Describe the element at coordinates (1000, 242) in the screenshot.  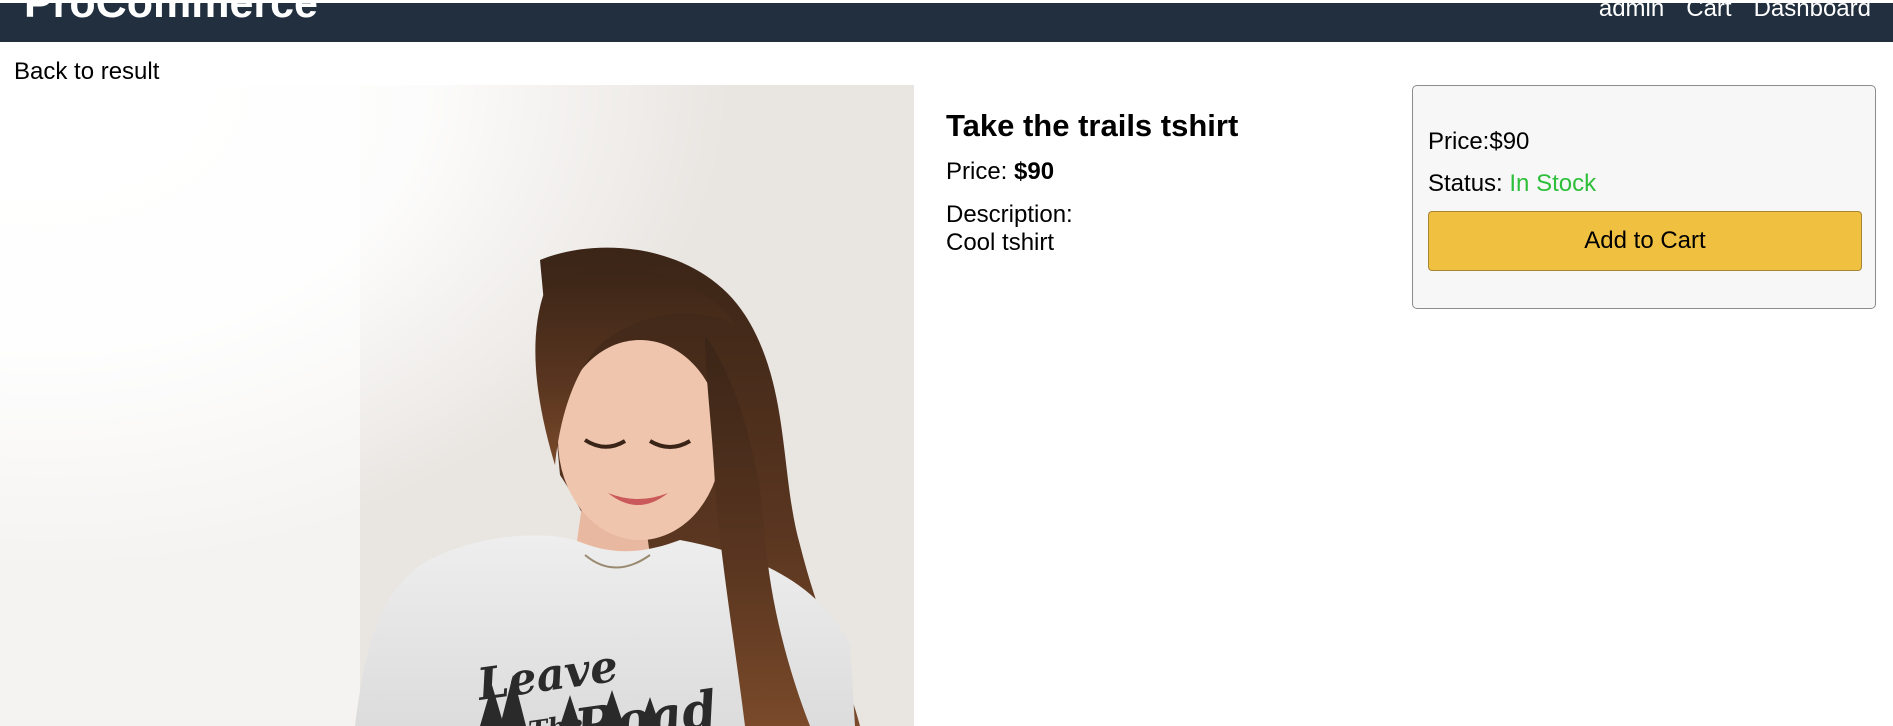
I see `description-text: Cool tshirt` at that location.